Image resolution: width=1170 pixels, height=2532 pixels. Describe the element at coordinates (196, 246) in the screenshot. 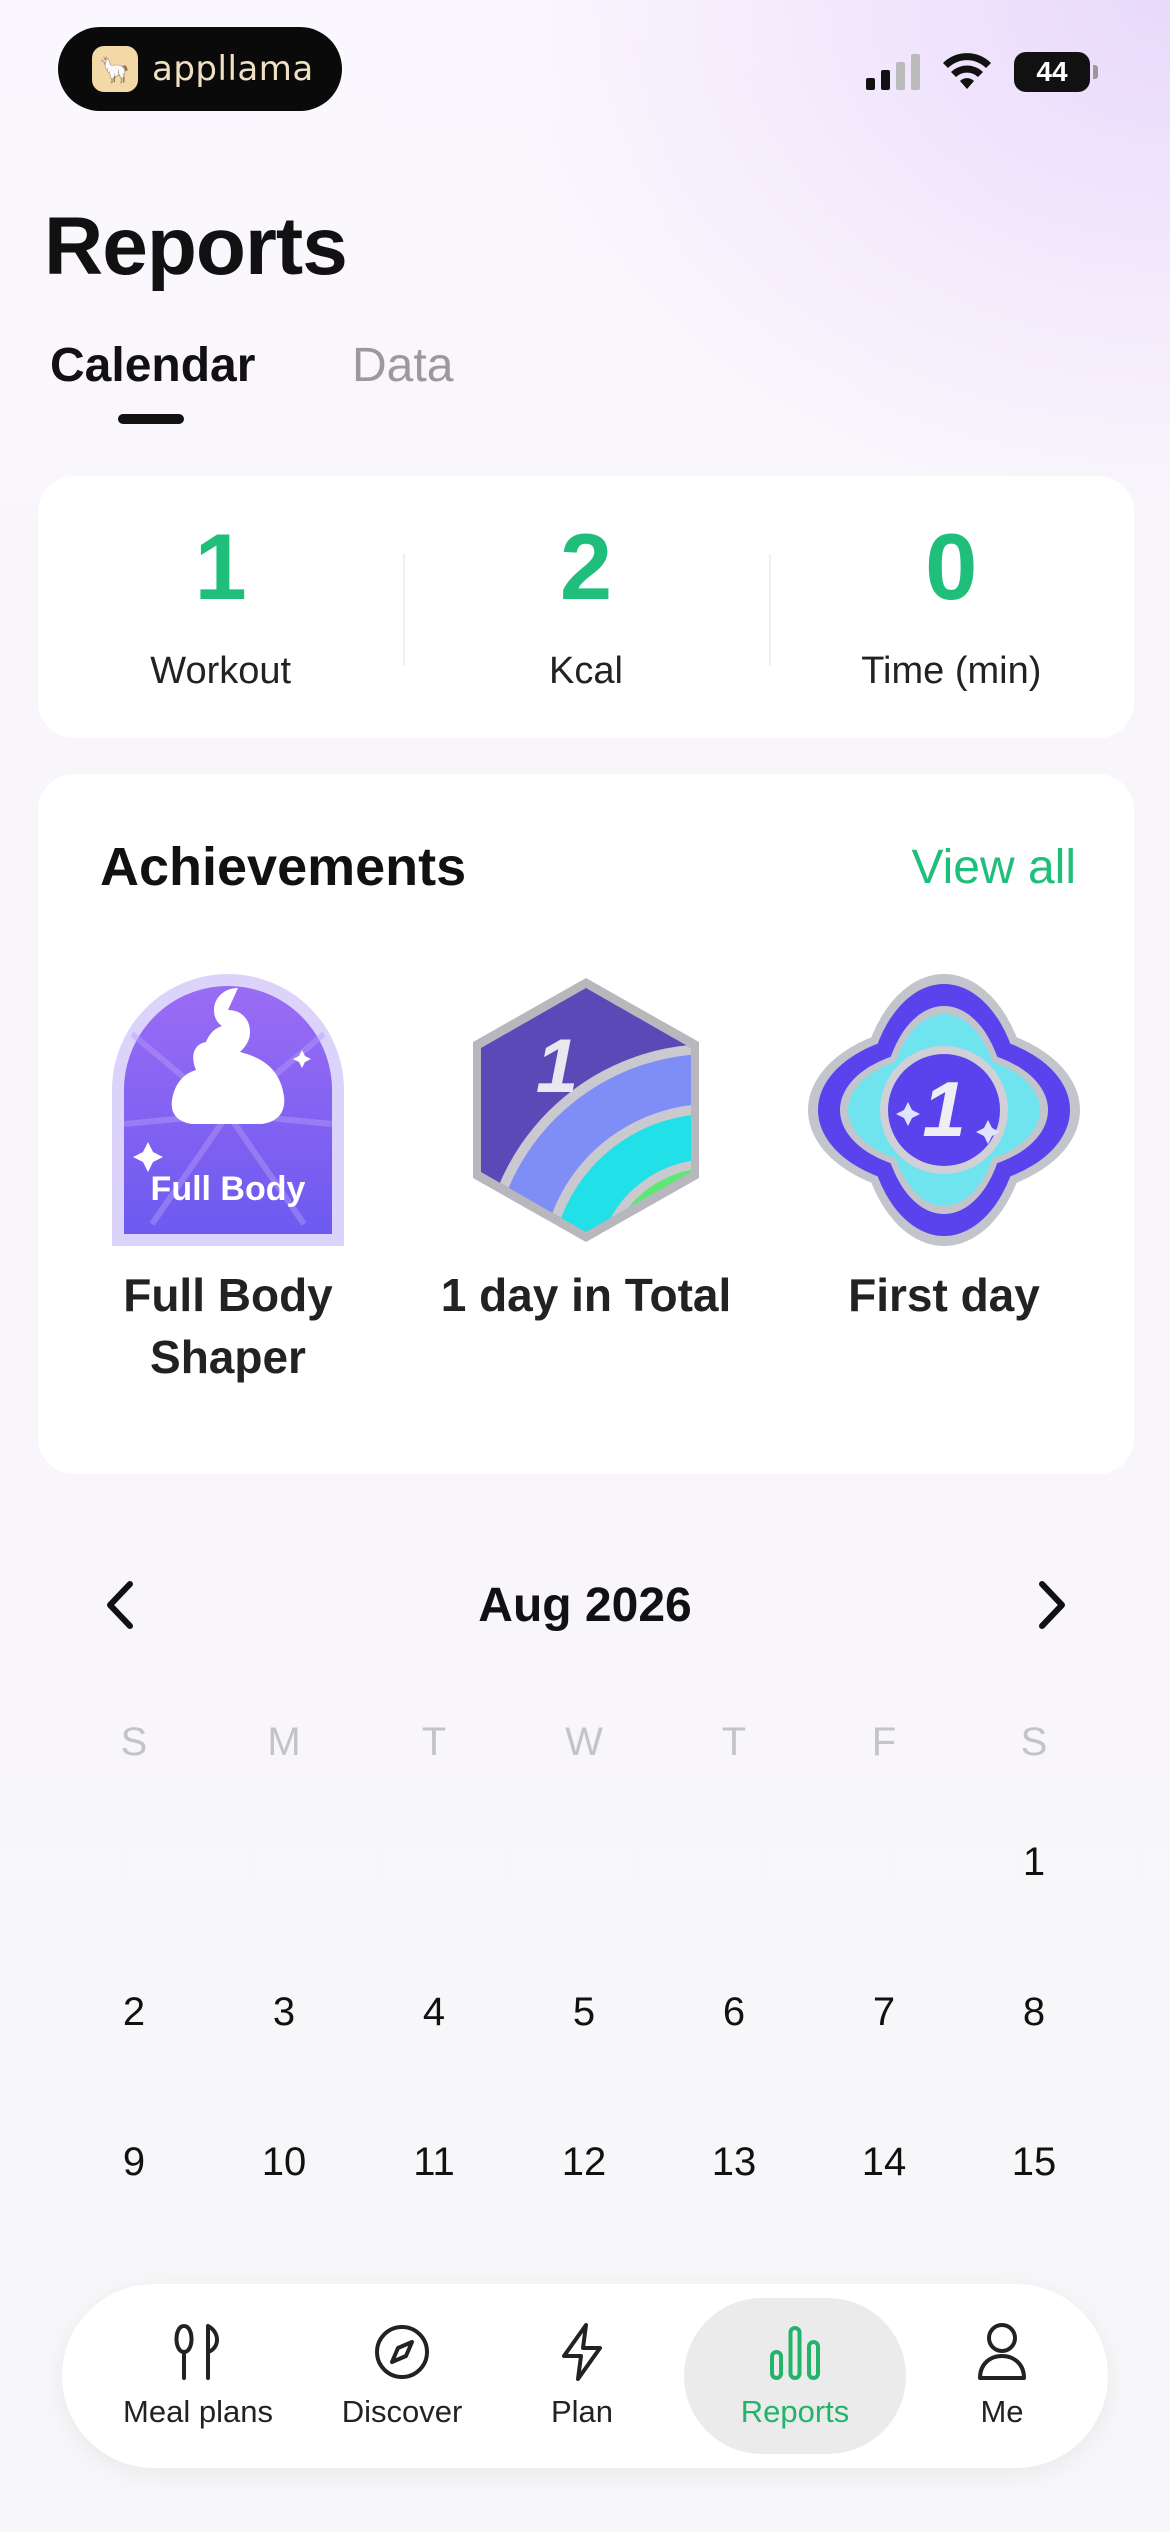

I see `page-title: Reports` at that location.